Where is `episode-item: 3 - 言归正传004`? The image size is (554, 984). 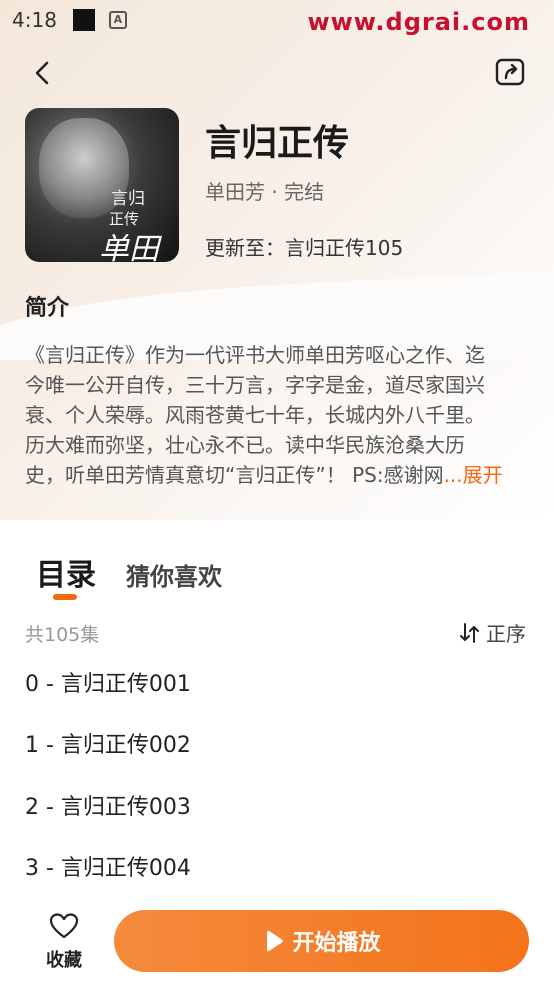 episode-item: 3 - 言归正传004 is located at coordinates (108, 880).